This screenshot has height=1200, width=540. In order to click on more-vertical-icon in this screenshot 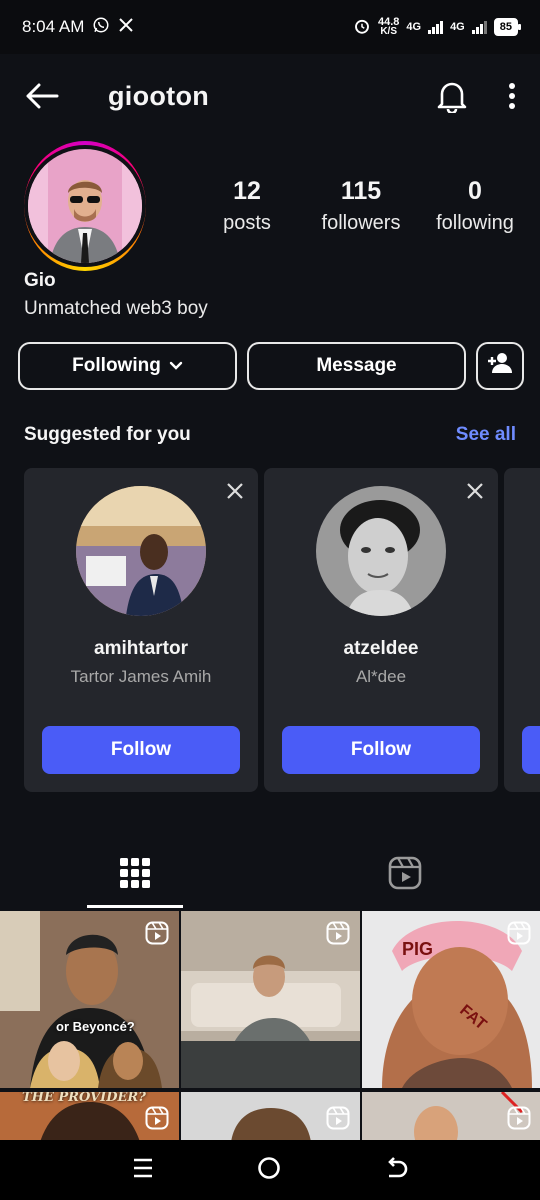, I will do `click(512, 96)`.